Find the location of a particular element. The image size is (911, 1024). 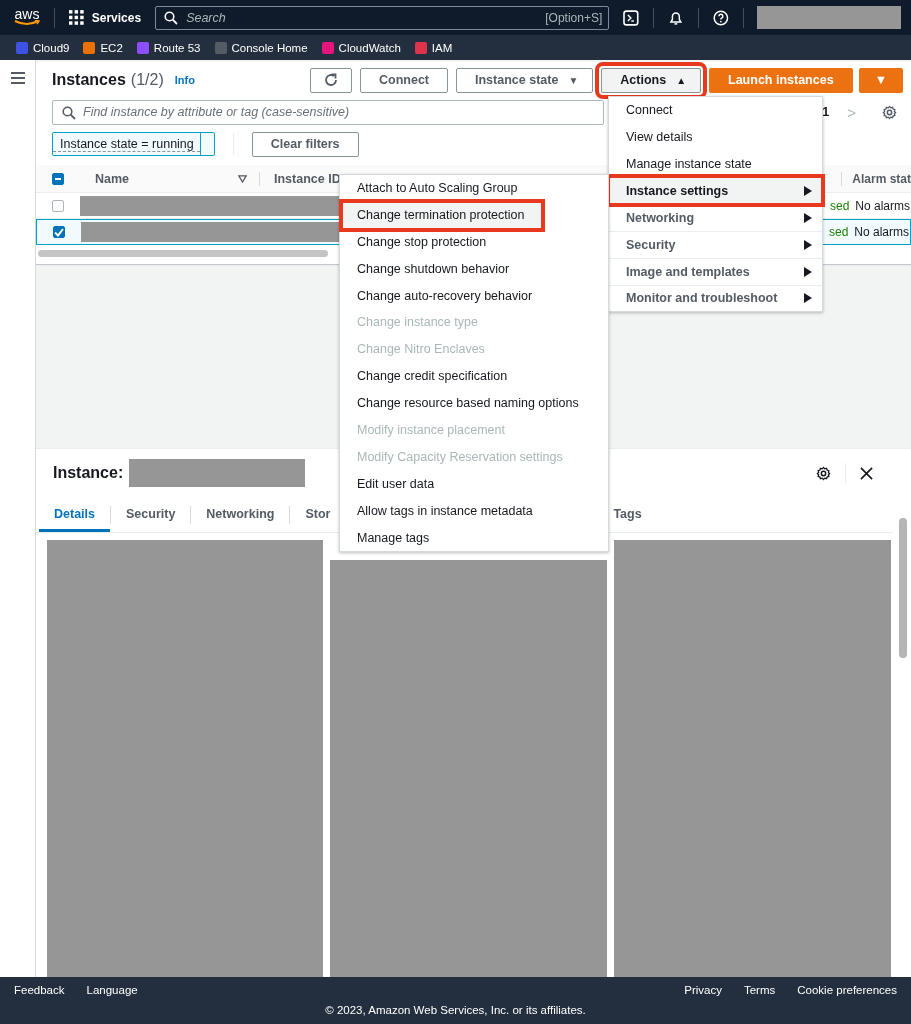

selection-count: (1/2) is located at coordinates (147, 80).